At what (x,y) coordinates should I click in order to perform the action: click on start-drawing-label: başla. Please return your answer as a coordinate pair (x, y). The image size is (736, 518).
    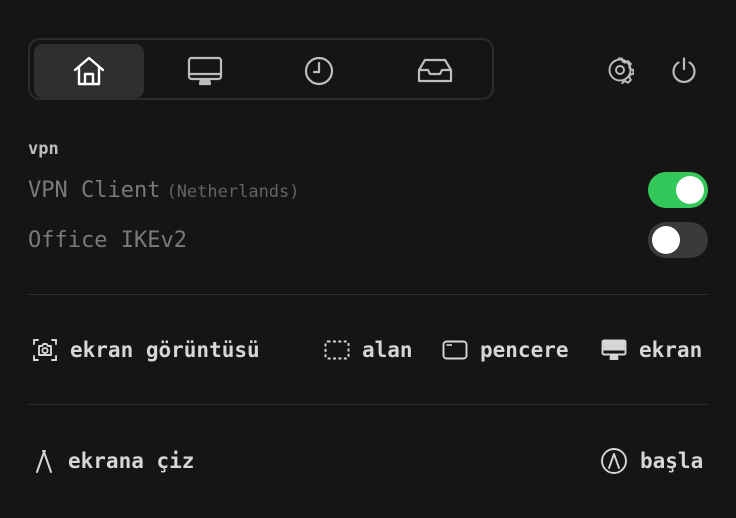
    Looking at the image, I should click on (672, 461).